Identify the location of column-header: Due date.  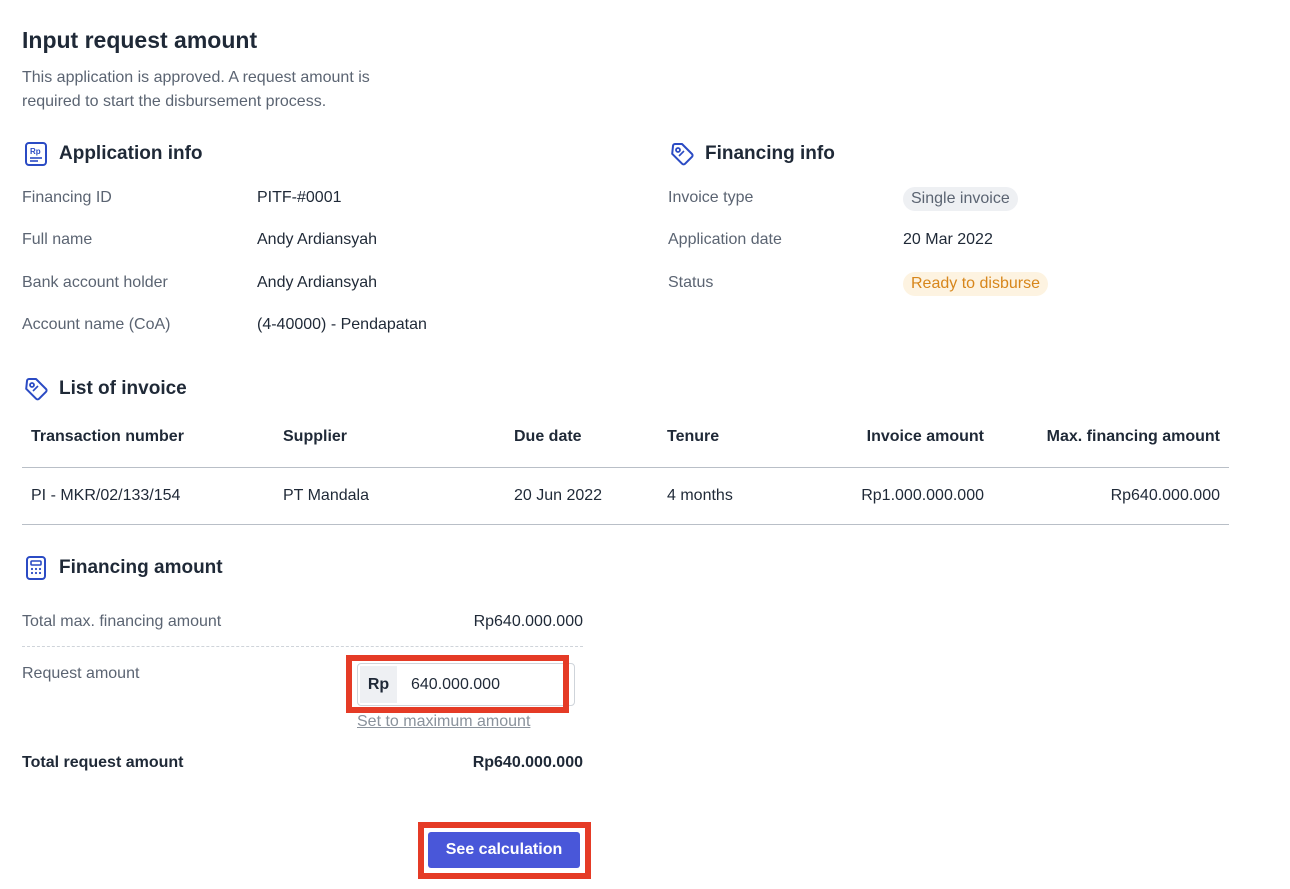
(548, 436).